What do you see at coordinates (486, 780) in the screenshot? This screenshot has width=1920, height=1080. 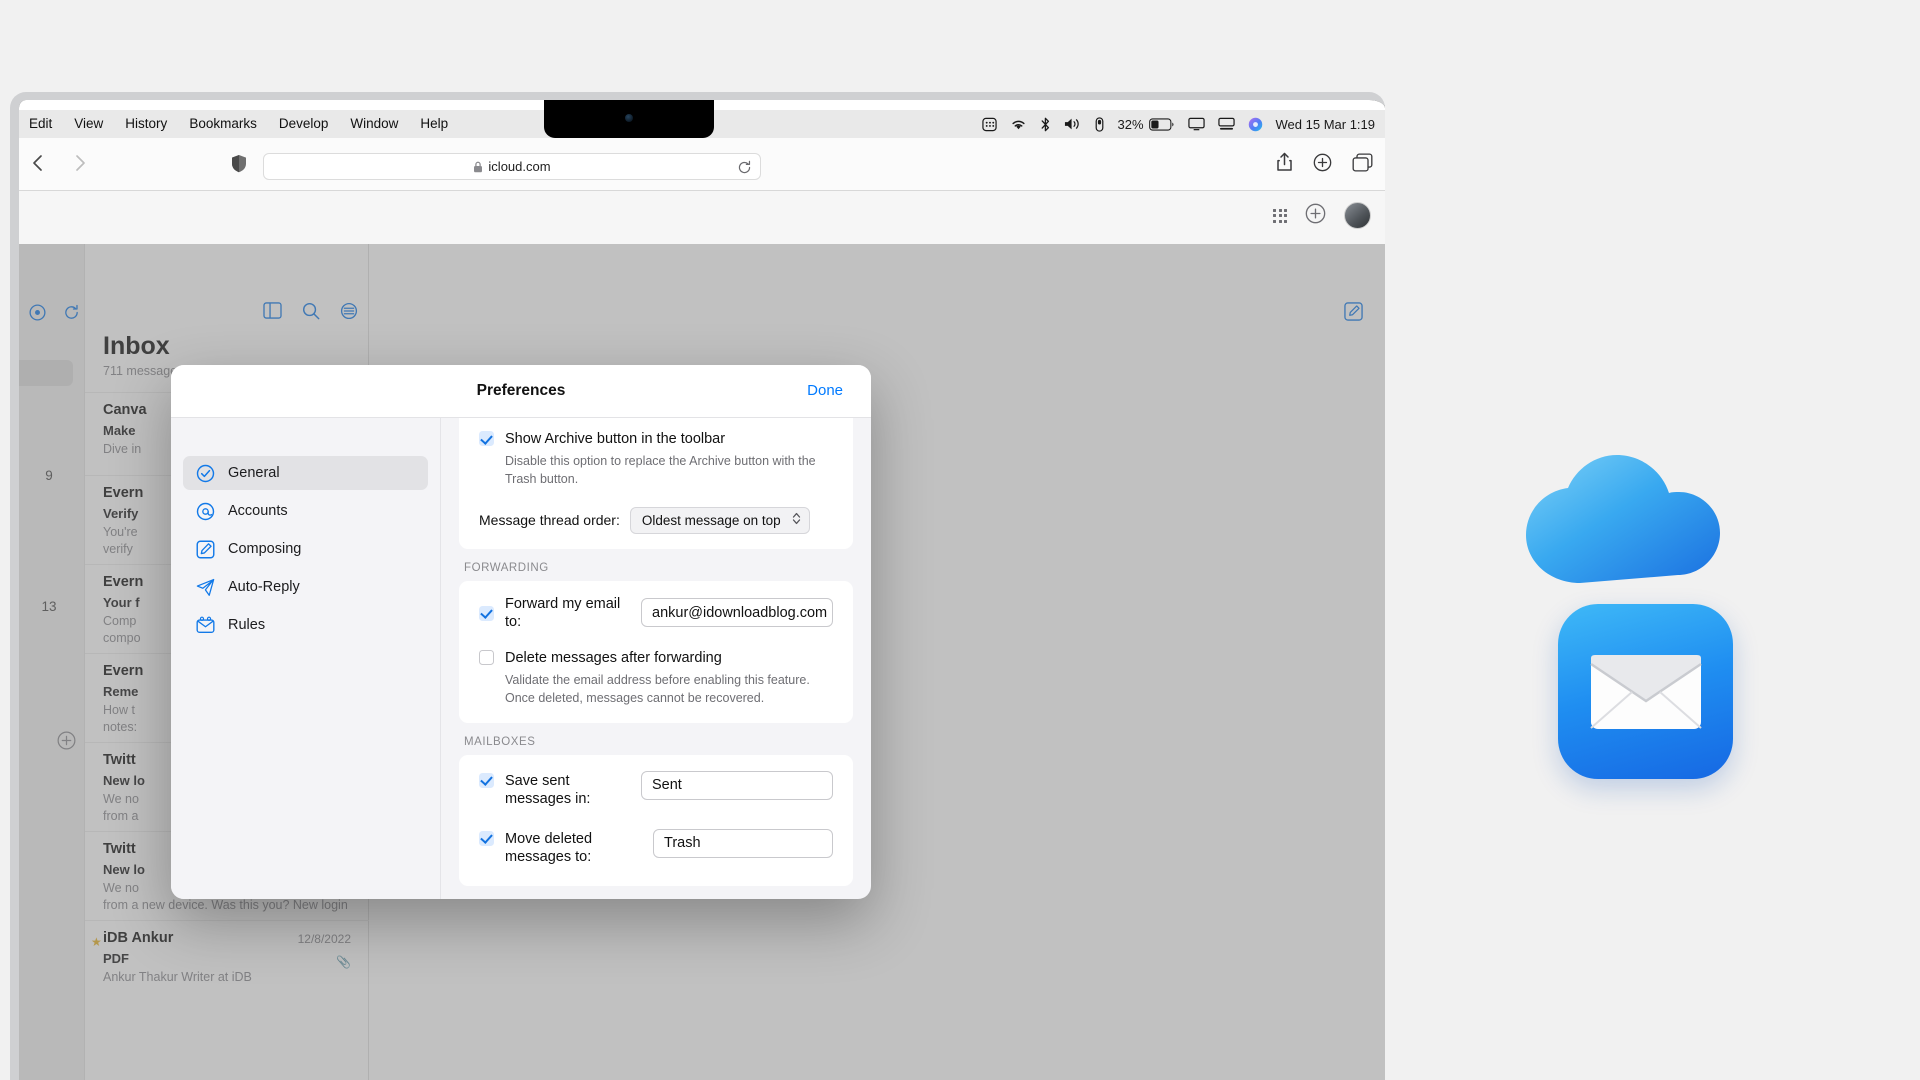 I see `save-sent-checkbox` at bounding box center [486, 780].